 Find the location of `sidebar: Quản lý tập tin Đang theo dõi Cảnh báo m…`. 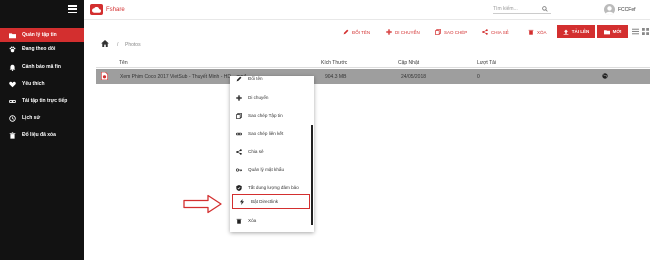

sidebar: Quản lý tập tin Đang theo dõi Cảnh báo m… is located at coordinates (42, 130).